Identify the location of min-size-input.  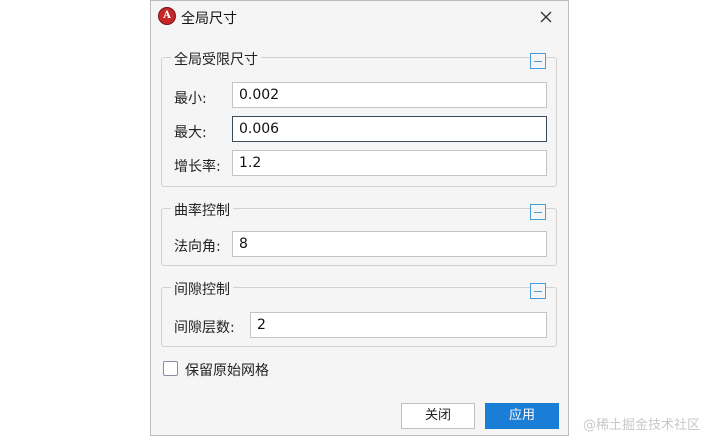
(389, 95).